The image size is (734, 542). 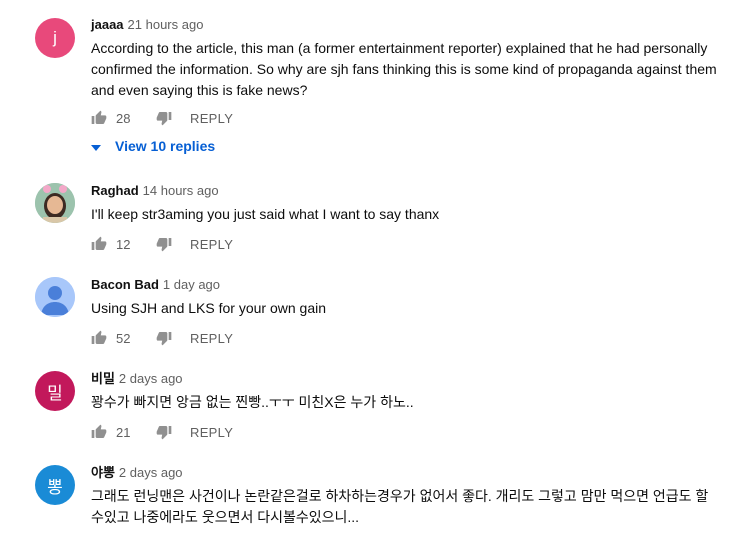 I want to click on comment-header: Bacon Bad 1 day ago, so click(x=155, y=285).